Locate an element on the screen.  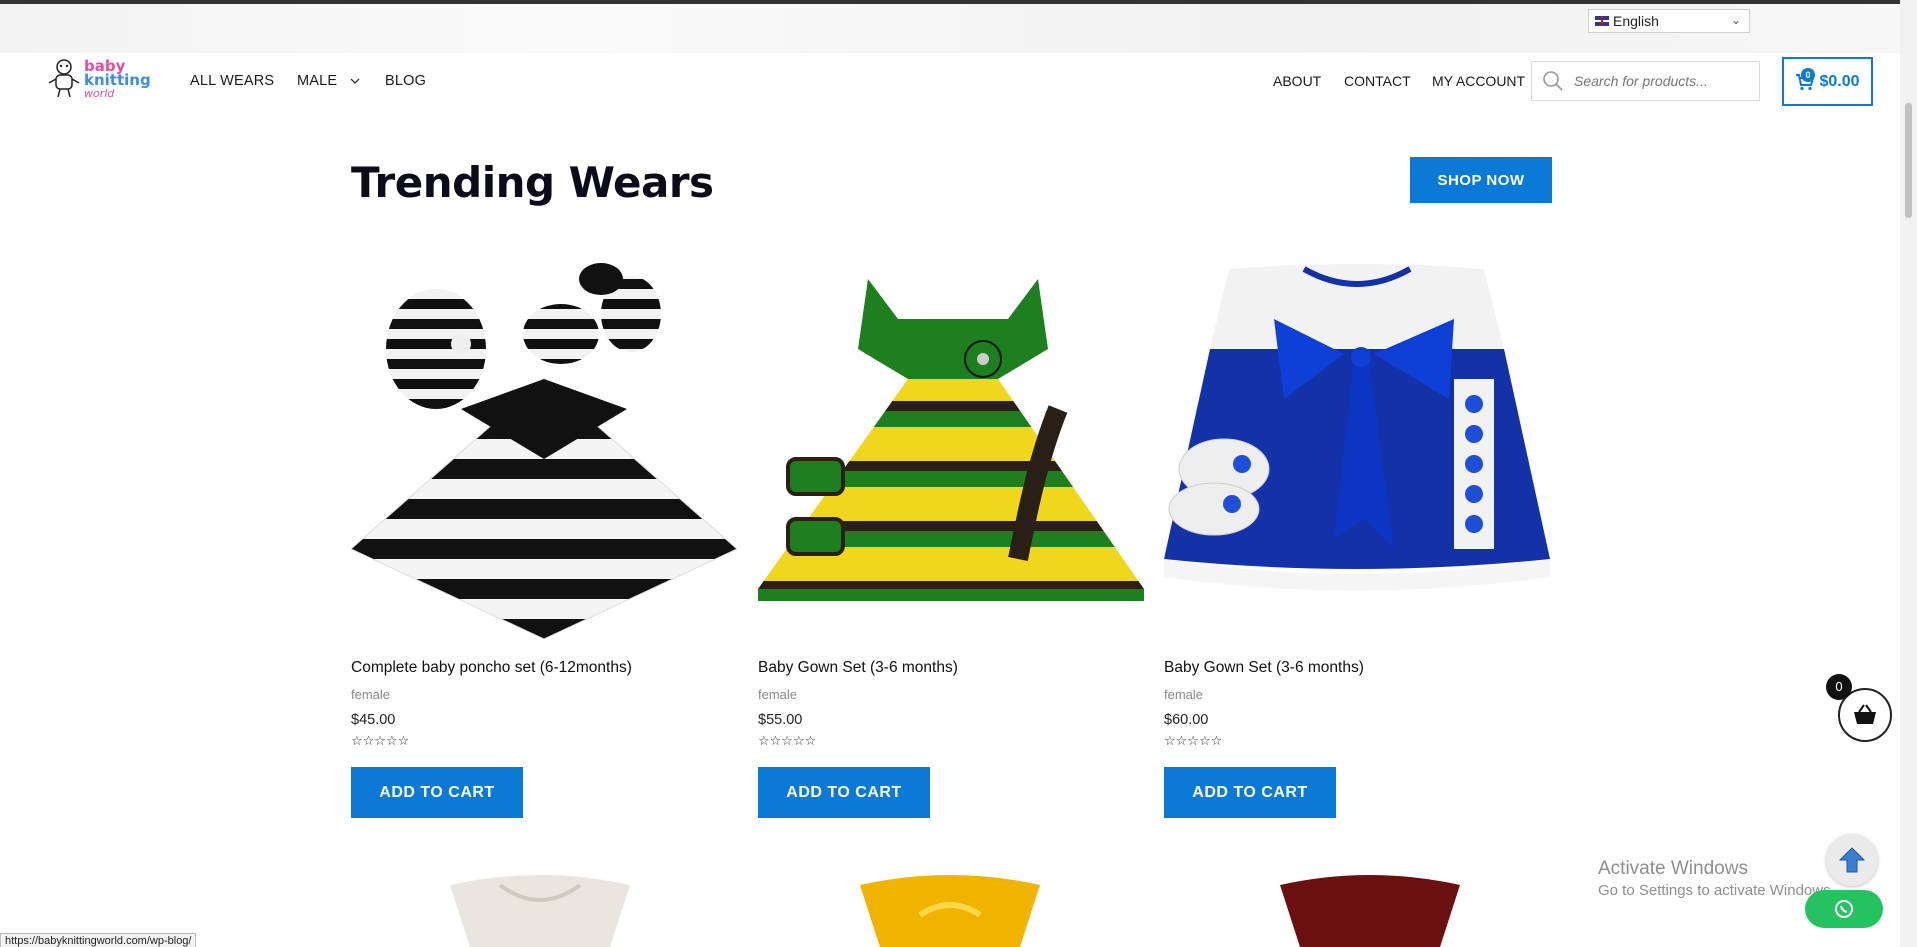
site-logo: baby knitting world is located at coordinates (98, 79).